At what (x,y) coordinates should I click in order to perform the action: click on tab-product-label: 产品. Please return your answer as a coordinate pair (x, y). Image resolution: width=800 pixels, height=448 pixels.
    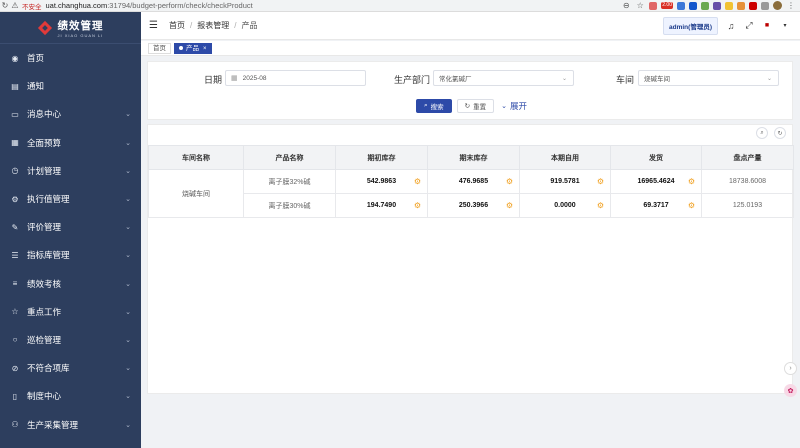
    Looking at the image, I should click on (192, 48).